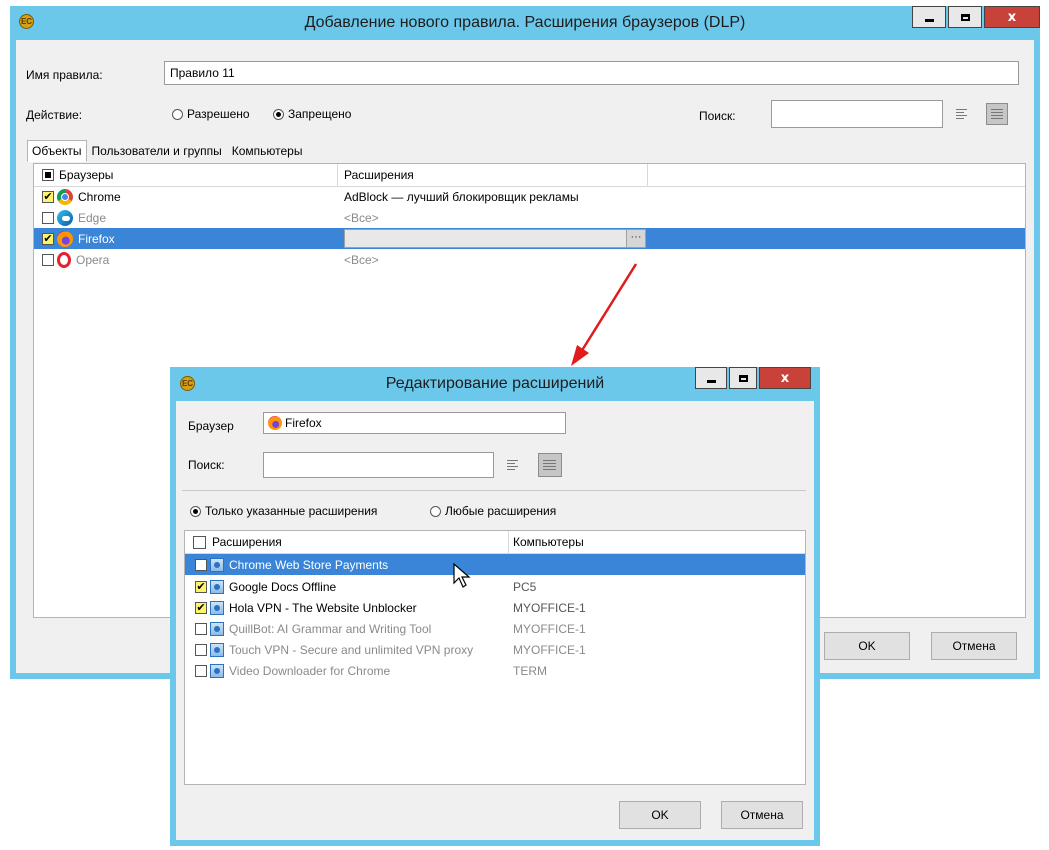 This screenshot has height=850, width=1049. I want to click on browser-name: Chrome, so click(99, 196).